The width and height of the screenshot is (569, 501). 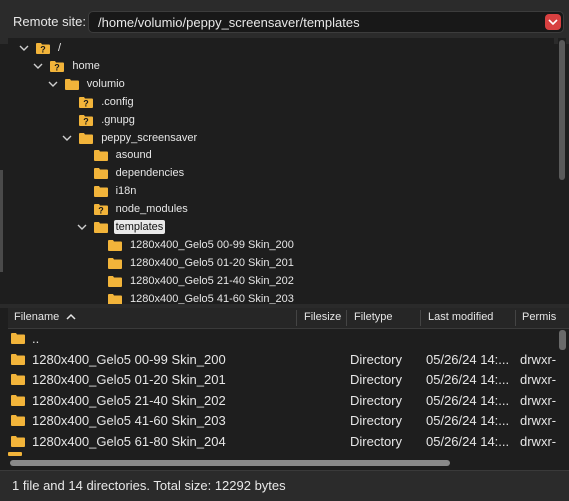 I want to click on column-last-modified: Last modified, so click(x=460, y=317).